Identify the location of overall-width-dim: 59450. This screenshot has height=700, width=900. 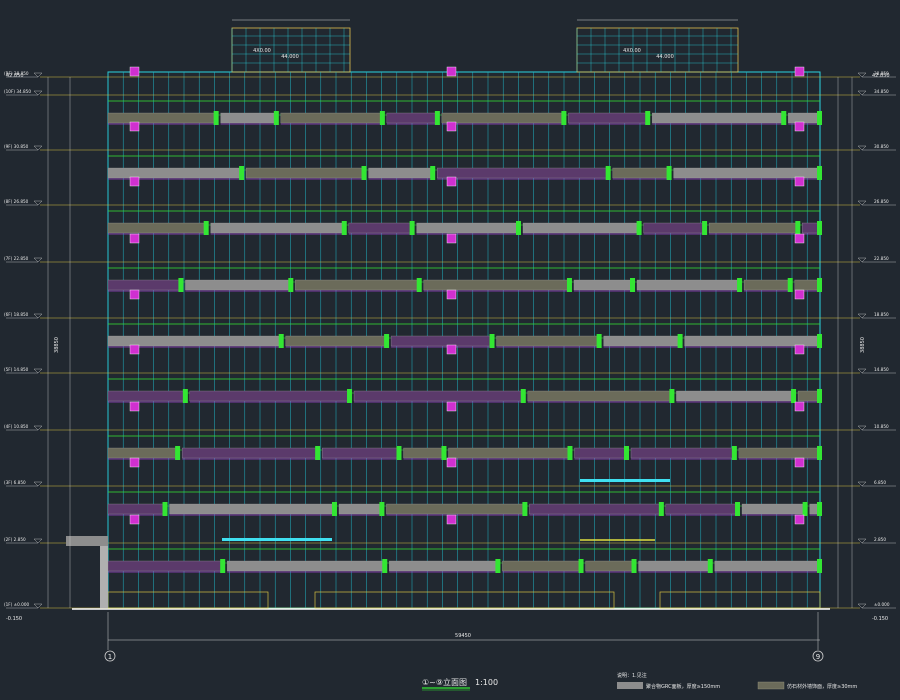
(463, 636).